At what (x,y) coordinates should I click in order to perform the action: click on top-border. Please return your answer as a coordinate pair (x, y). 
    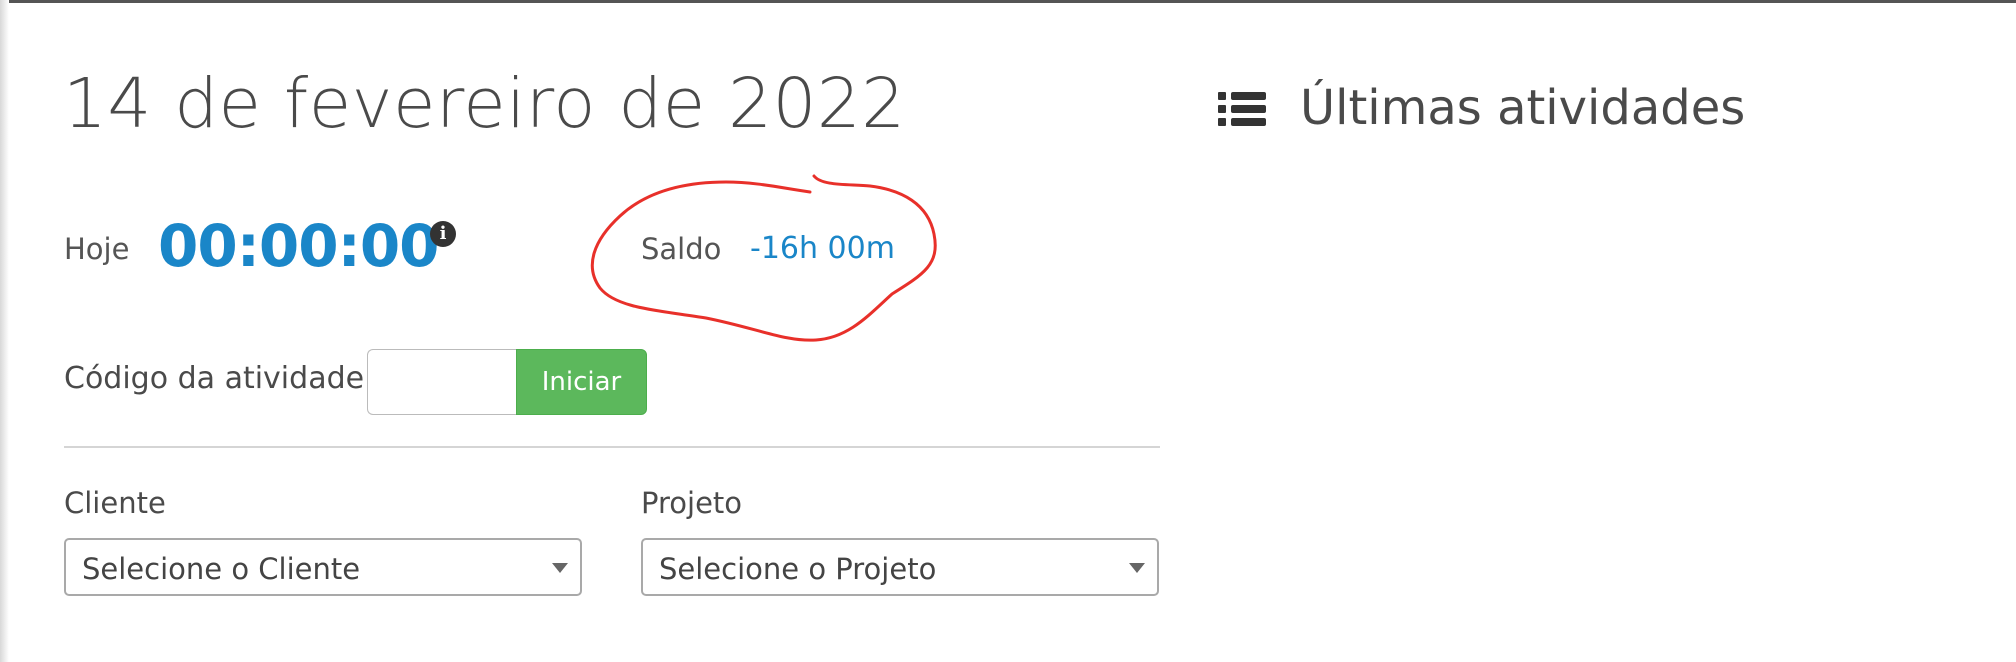
    Looking at the image, I should click on (1008, 1).